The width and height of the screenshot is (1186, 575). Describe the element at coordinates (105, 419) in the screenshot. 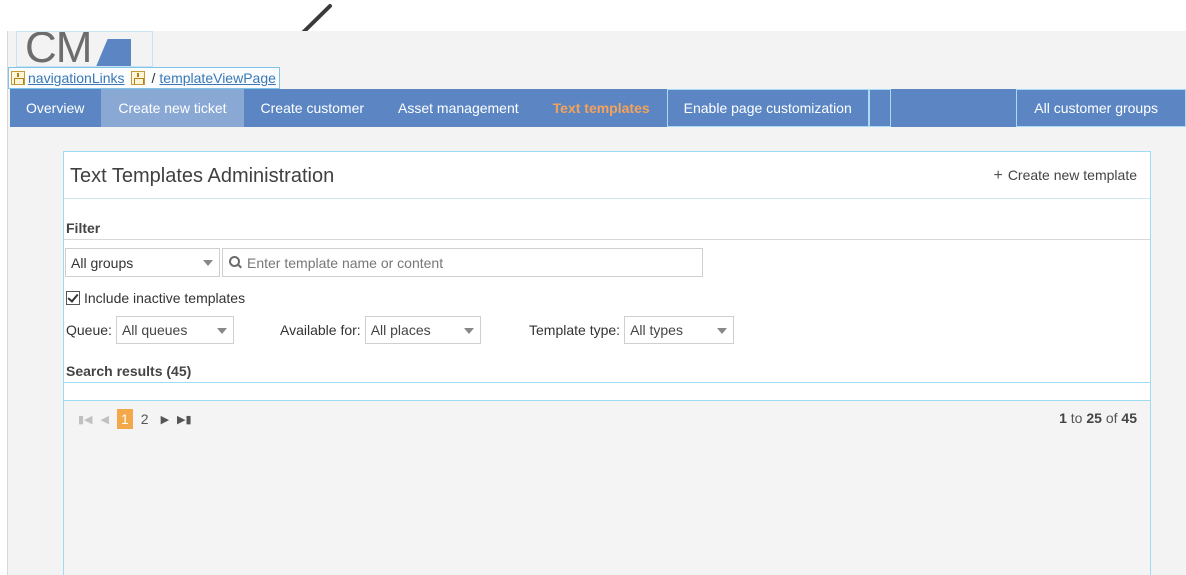

I see `previous-page-icon: ◀` at that location.